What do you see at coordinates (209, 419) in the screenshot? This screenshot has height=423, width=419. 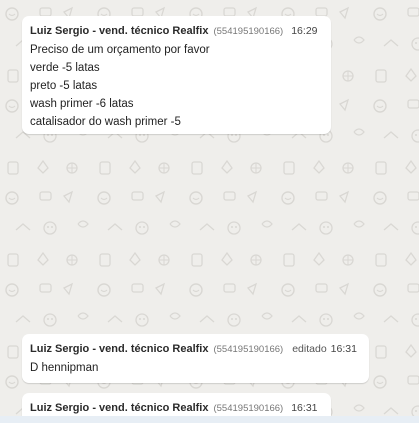 I see `composer-edge` at bounding box center [209, 419].